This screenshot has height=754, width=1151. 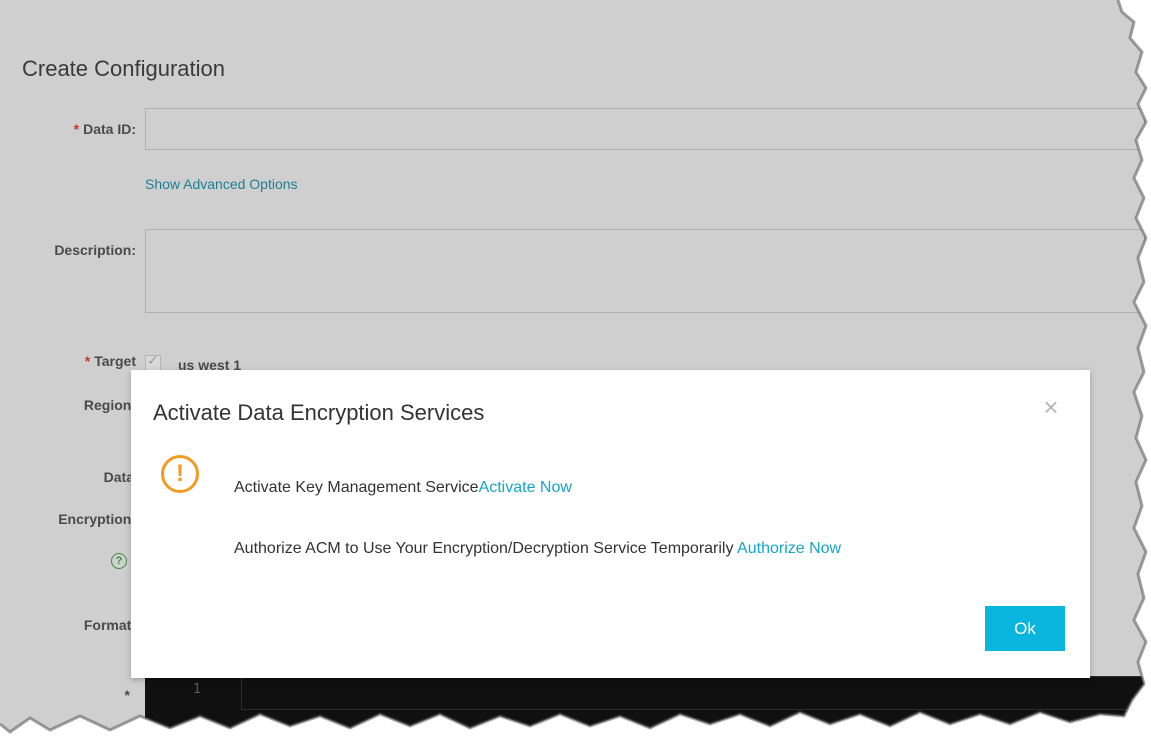 What do you see at coordinates (68, 740) in the screenshot?
I see `configuration-label: Configuration` at bounding box center [68, 740].